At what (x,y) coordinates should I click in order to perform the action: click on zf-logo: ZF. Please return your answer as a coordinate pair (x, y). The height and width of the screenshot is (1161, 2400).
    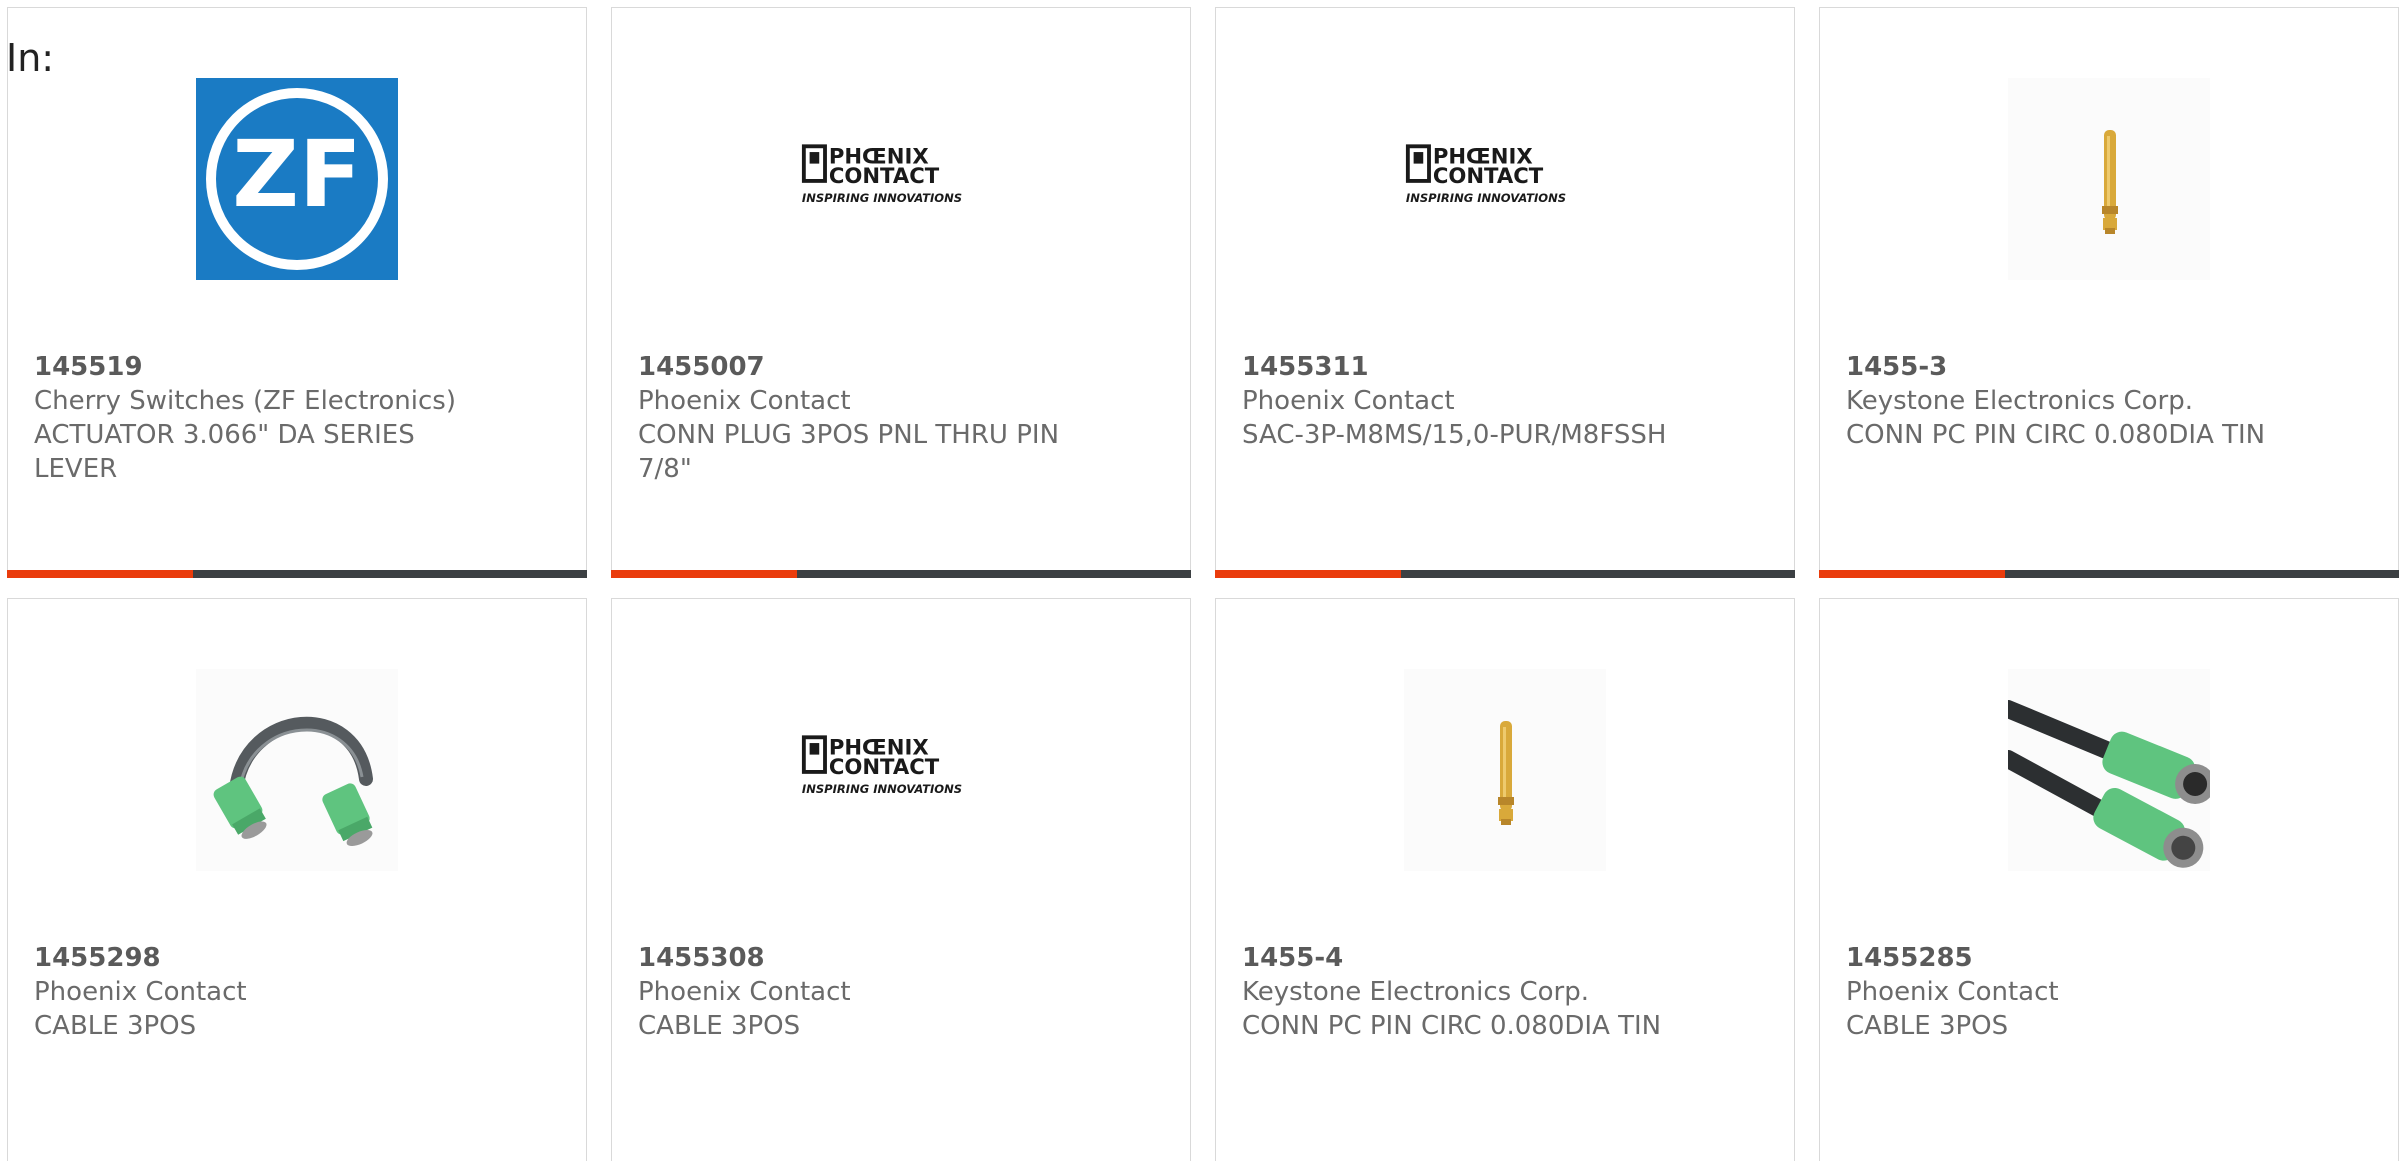
    Looking at the image, I should click on (297, 179).